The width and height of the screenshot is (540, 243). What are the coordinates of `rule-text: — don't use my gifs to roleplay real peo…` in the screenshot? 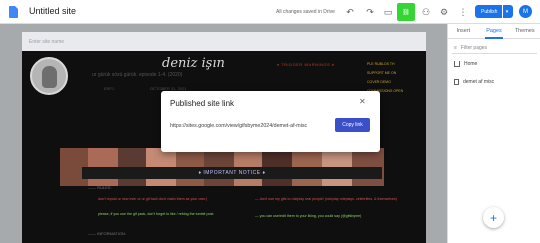 It's located at (326, 199).